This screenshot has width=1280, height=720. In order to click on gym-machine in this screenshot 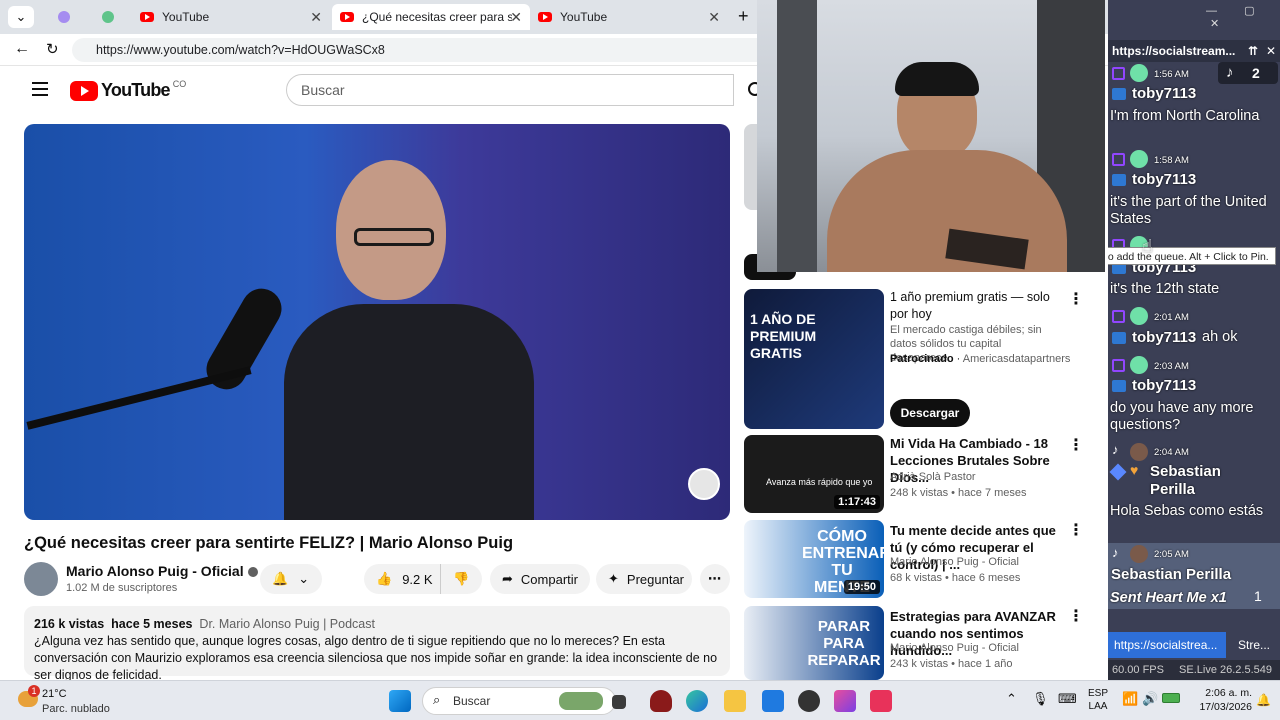, I will do `click(797, 136)`.